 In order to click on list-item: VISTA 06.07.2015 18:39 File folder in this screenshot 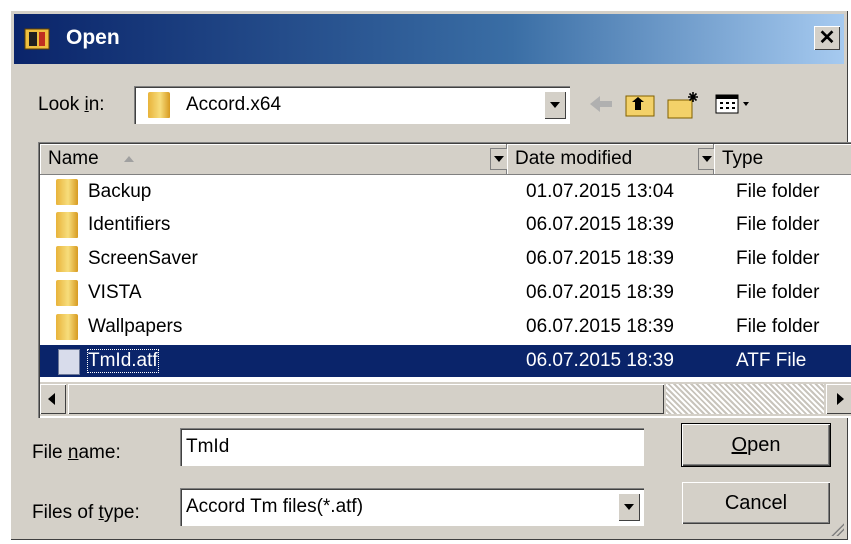, I will do `click(445, 293)`.